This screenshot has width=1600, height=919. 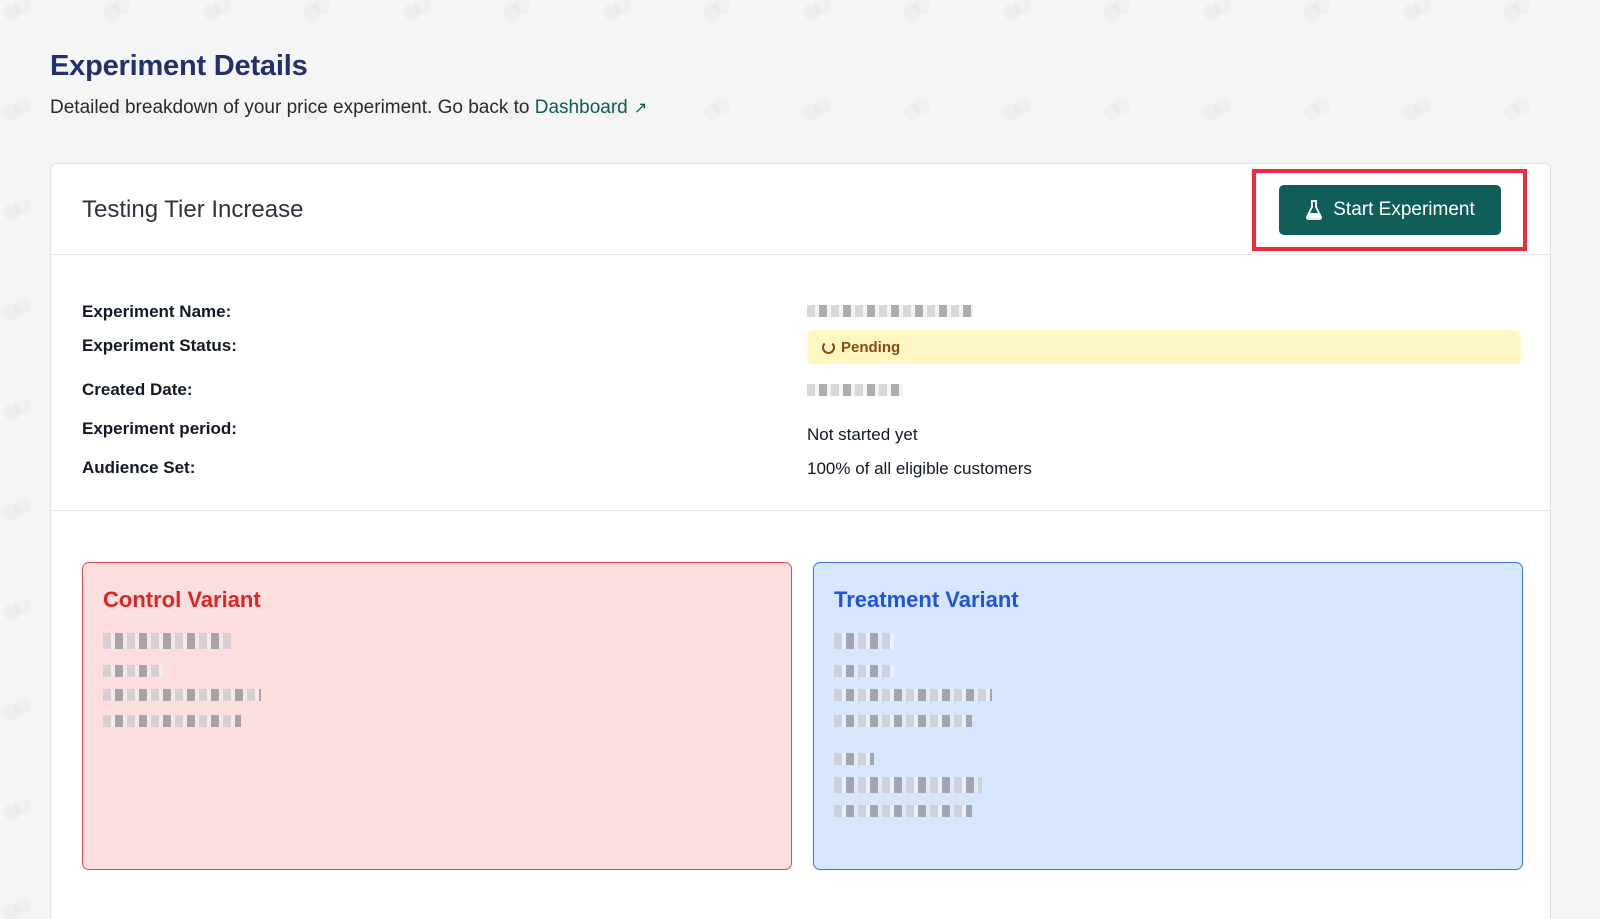 I want to click on experiment-name-value, so click(x=890, y=310).